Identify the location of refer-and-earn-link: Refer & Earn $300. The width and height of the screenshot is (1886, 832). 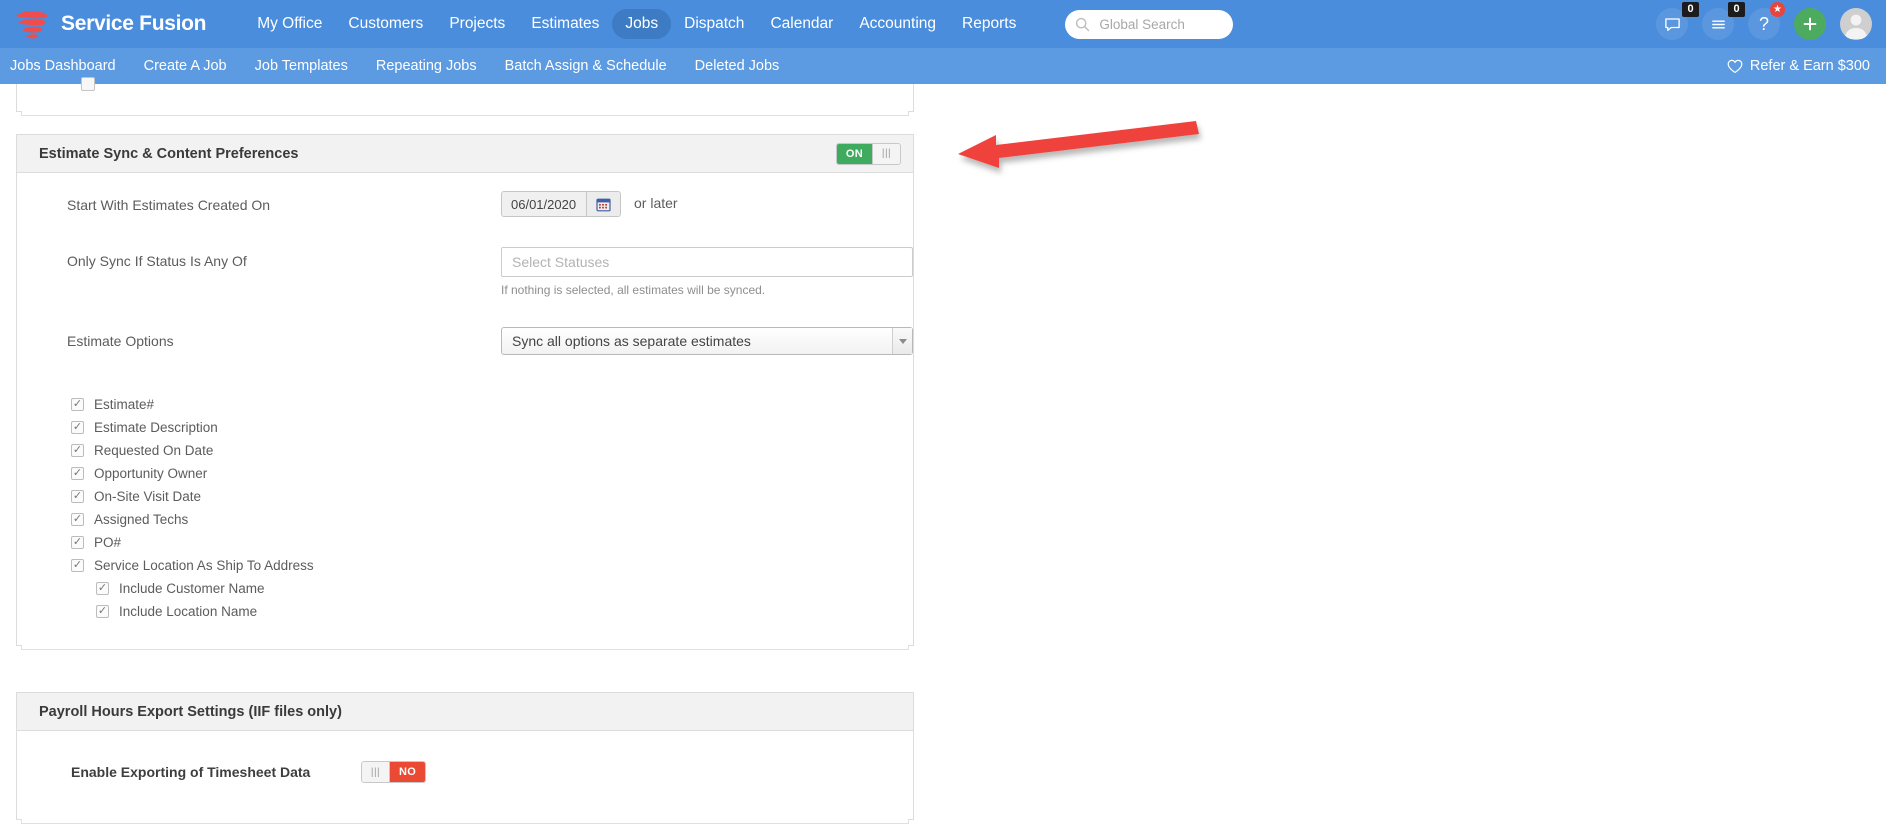
(1798, 66).